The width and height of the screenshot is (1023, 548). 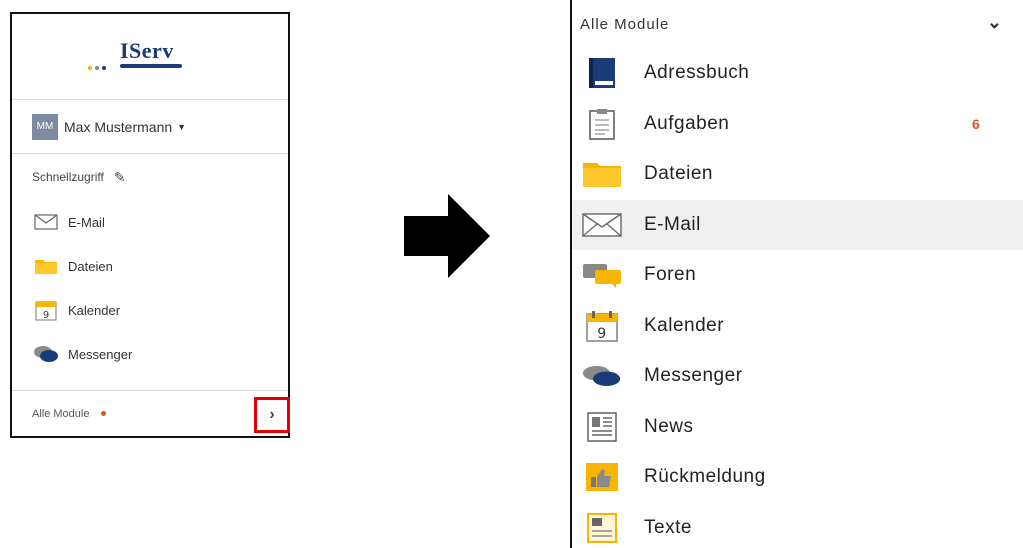 I want to click on sidebar-item-files: Dateien, so click(x=150, y=266).